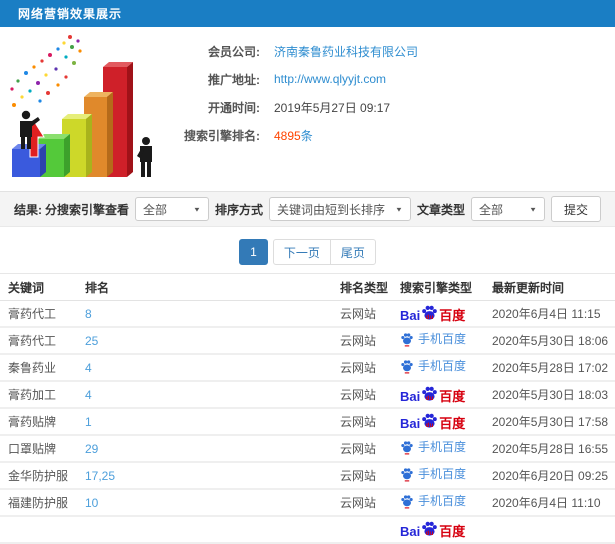 Image resolution: width=615 pixels, height=544 pixels. What do you see at coordinates (46, 71) in the screenshot?
I see `confetti-dots` at bounding box center [46, 71].